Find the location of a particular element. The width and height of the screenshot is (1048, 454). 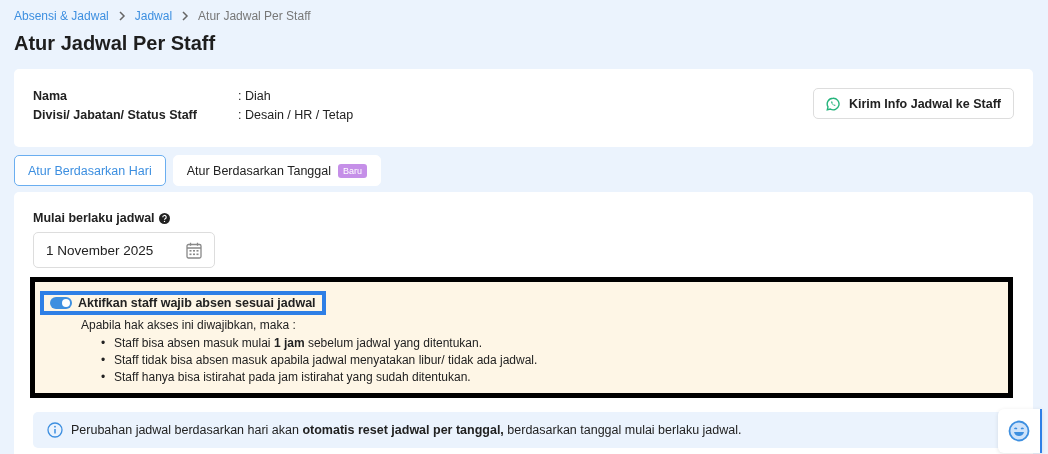

rule-text: Staff bisa absen masuk mulai 1 jam sebelum jadwal yang ditentukan. is located at coordinates (298, 343).